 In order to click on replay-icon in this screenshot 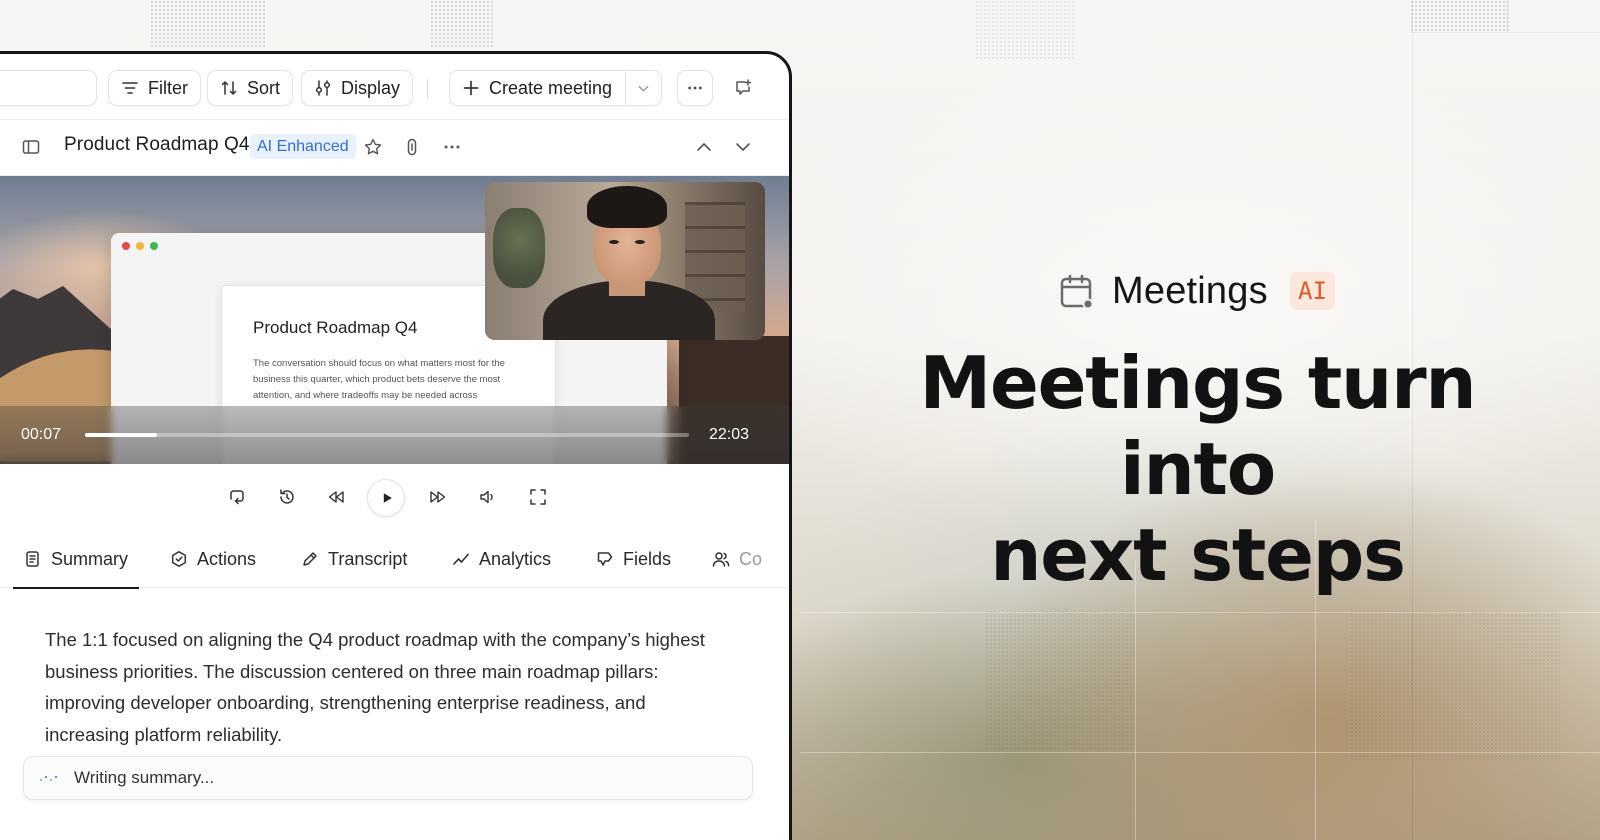, I will do `click(287, 497)`.